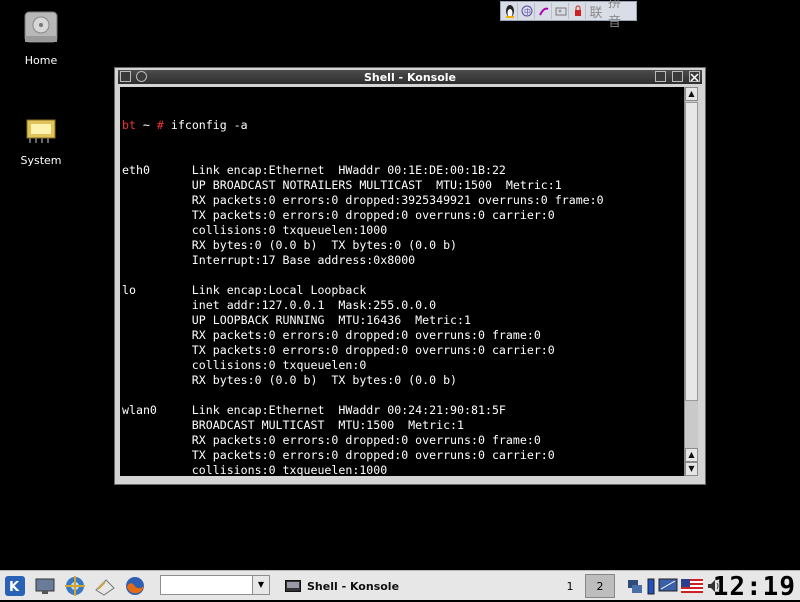 The image size is (800, 602). Describe the element at coordinates (363, 125) in the screenshot. I see `prompt-line: bt ~ # ifconfig -a` at that location.